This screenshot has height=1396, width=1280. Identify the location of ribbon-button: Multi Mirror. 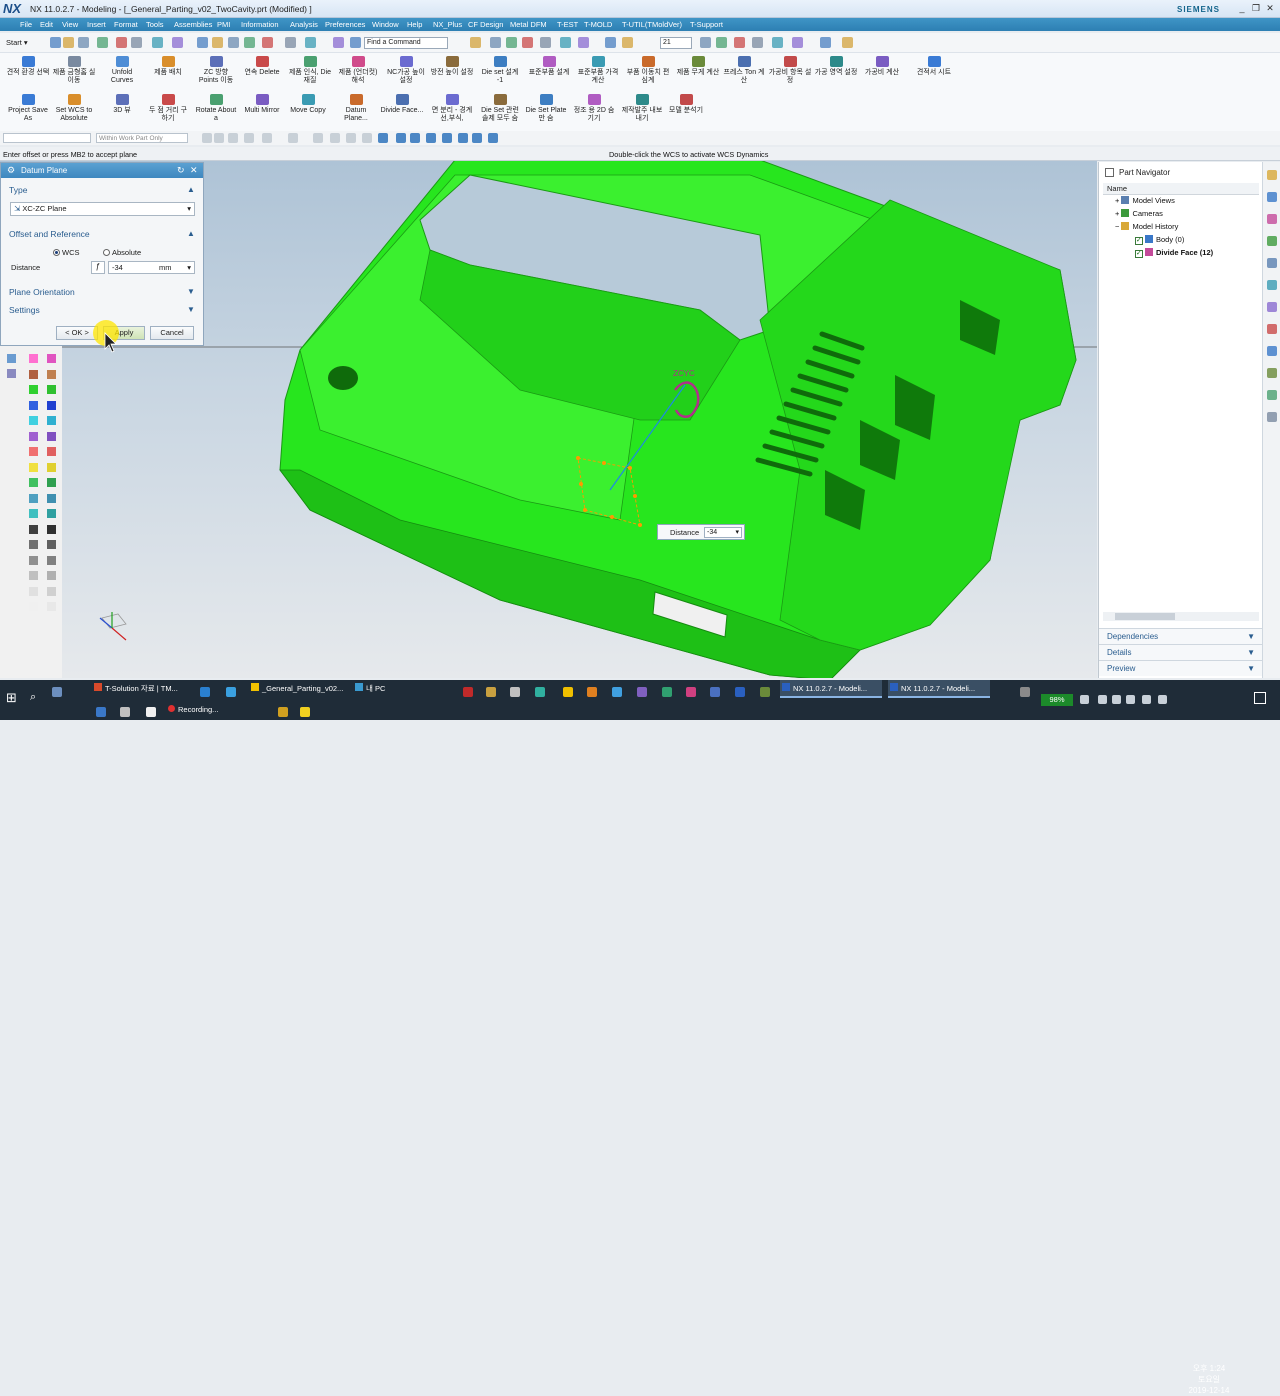
(262, 104).